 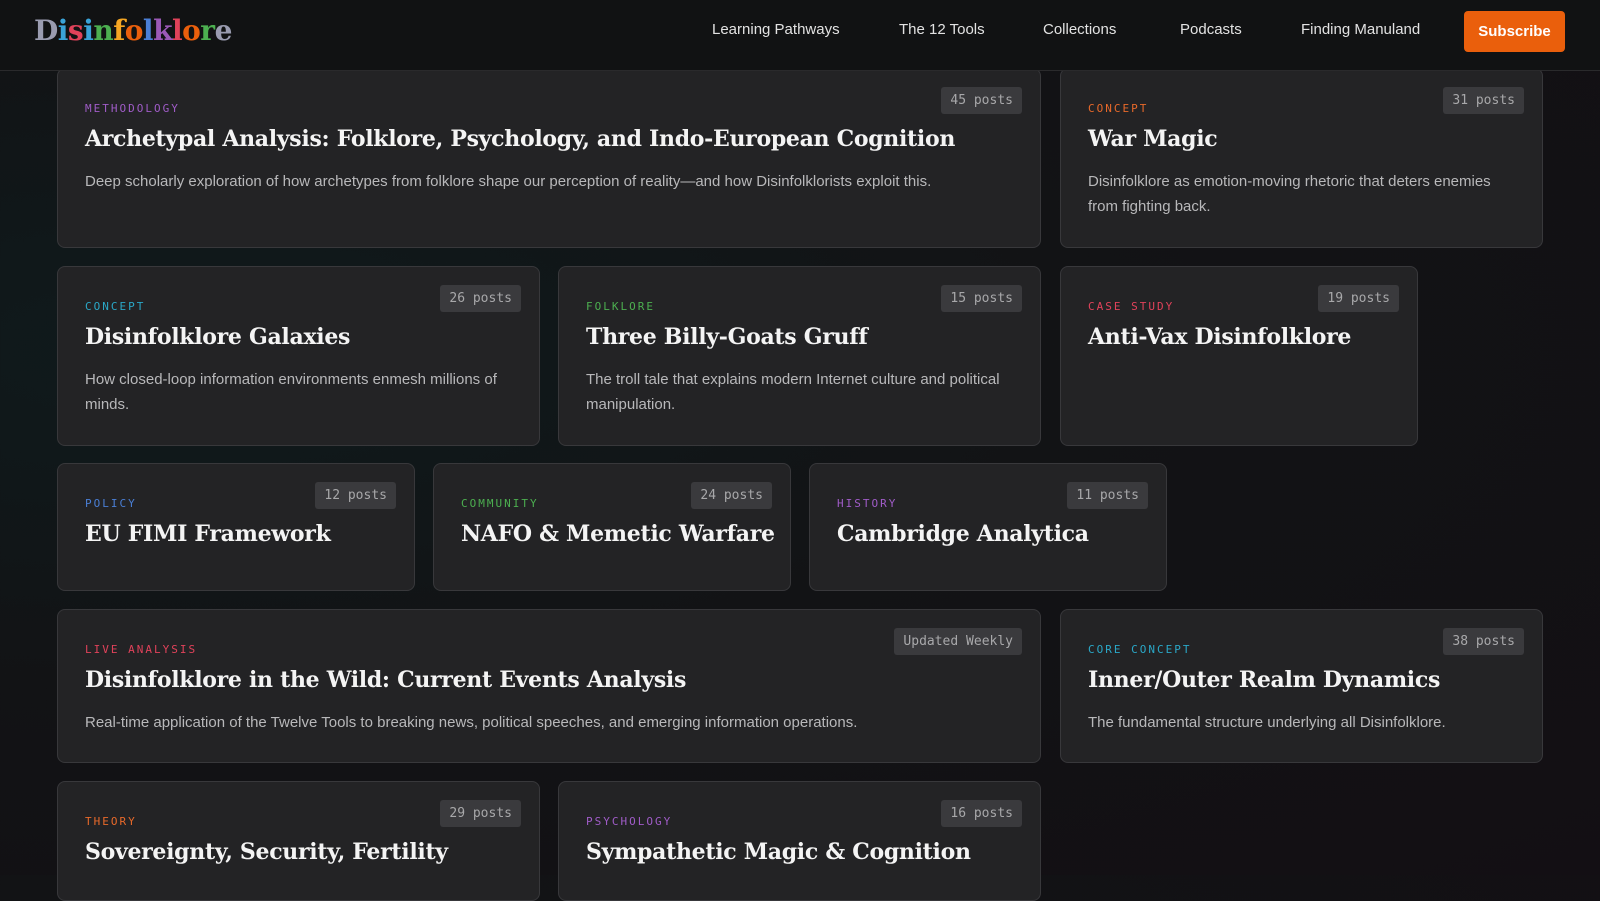 What do you see at coordinates (266, 852) in the screenshot?
I see `card-title: Sovereignty, Security, Fertility` at bounding box center [266, 852].